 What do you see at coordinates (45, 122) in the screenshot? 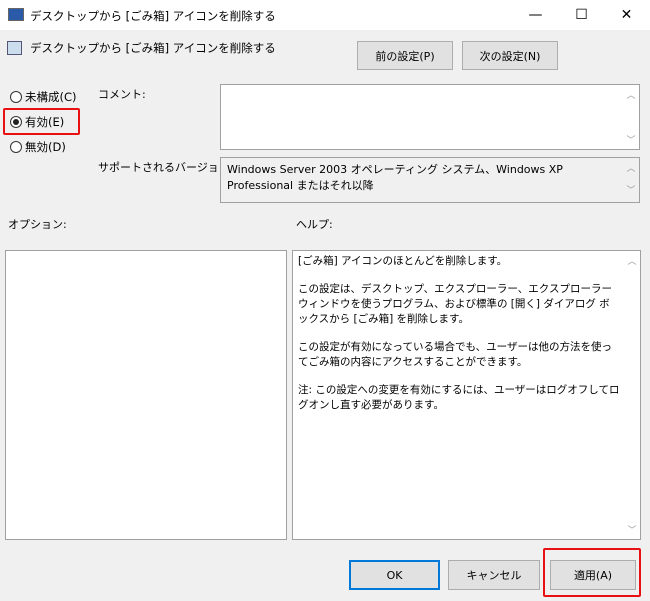
I see `radio-label: 有効(E)` at bounding box center [45, 122].